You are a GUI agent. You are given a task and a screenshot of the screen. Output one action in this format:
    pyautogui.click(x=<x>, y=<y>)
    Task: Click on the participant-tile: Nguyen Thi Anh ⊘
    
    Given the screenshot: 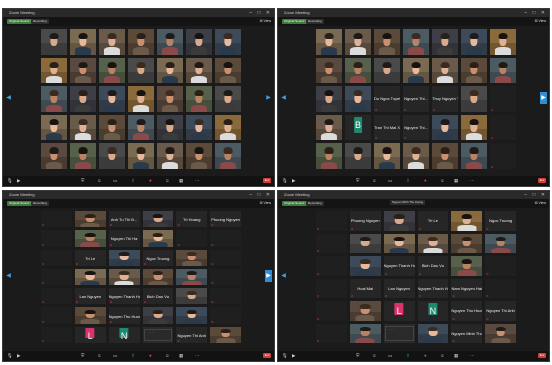 What is the action you would take?
    pyautogui.click(x=192, y=334)
    